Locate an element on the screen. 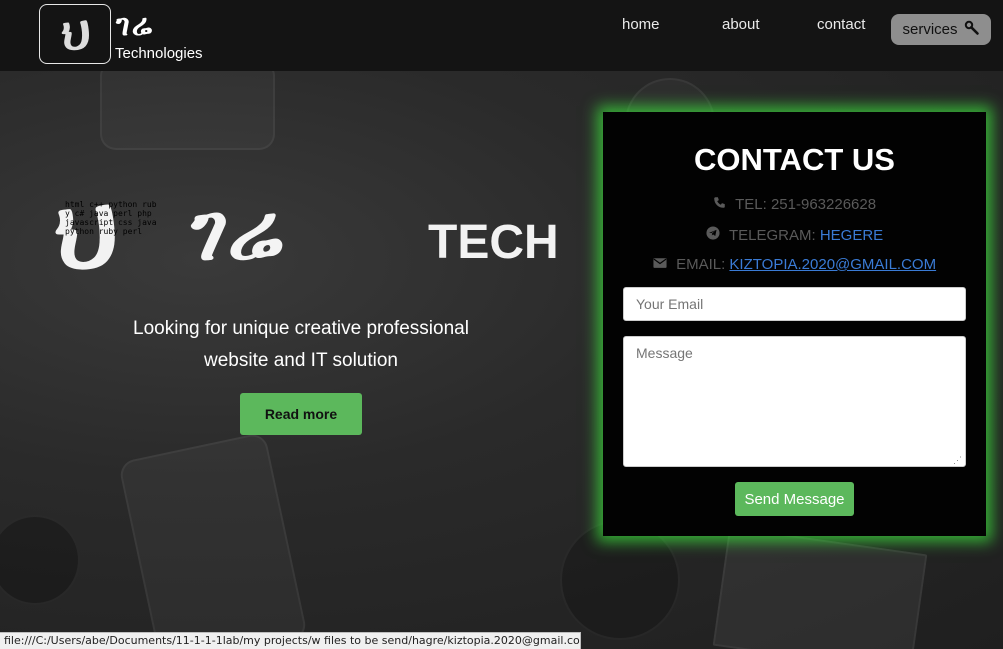 The image size is (1003, 649). background-paper is located at coordinates (820, 587).